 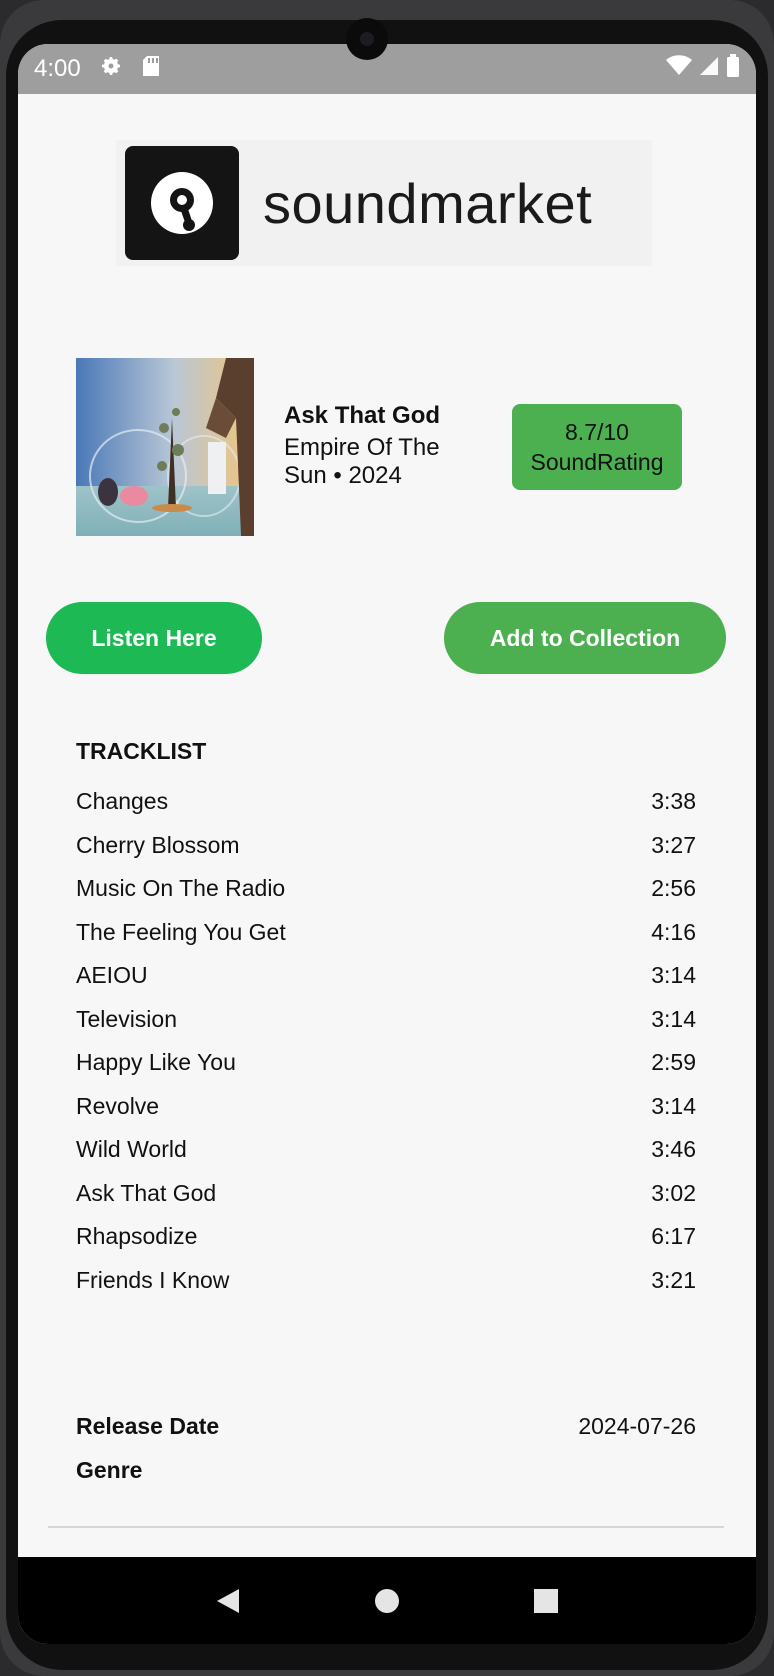 I want to click on listen-here-button: Listen Here, so click(x=154, y=638).